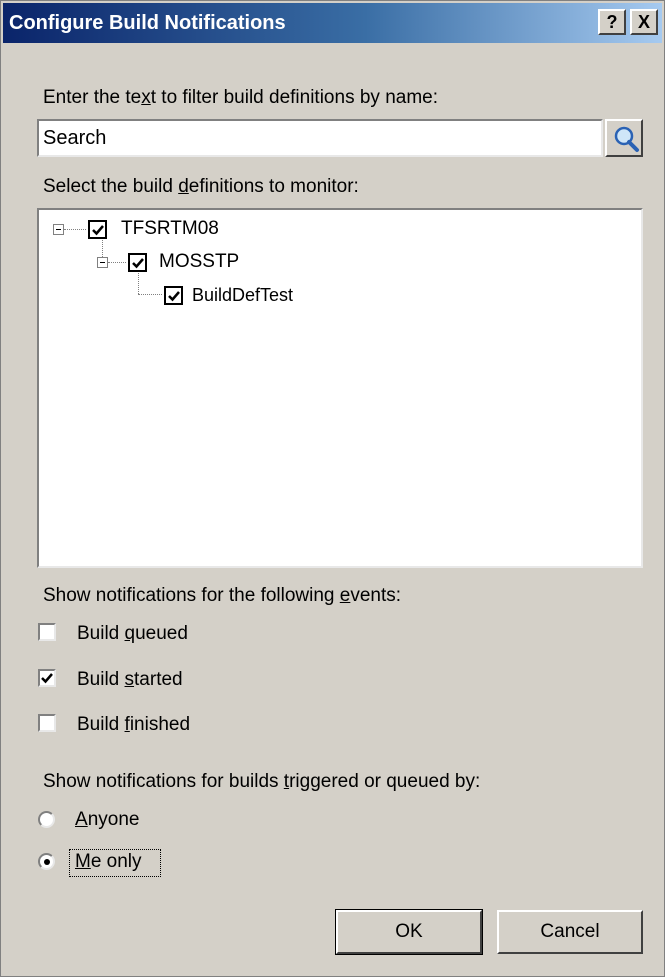 This screenshot has height=979, width=667. What do you see at coordinates (163, 781) in the screenshot?
I see `triggered-by-text-1: Show notifications for builds` at bounding box center [163, 781].